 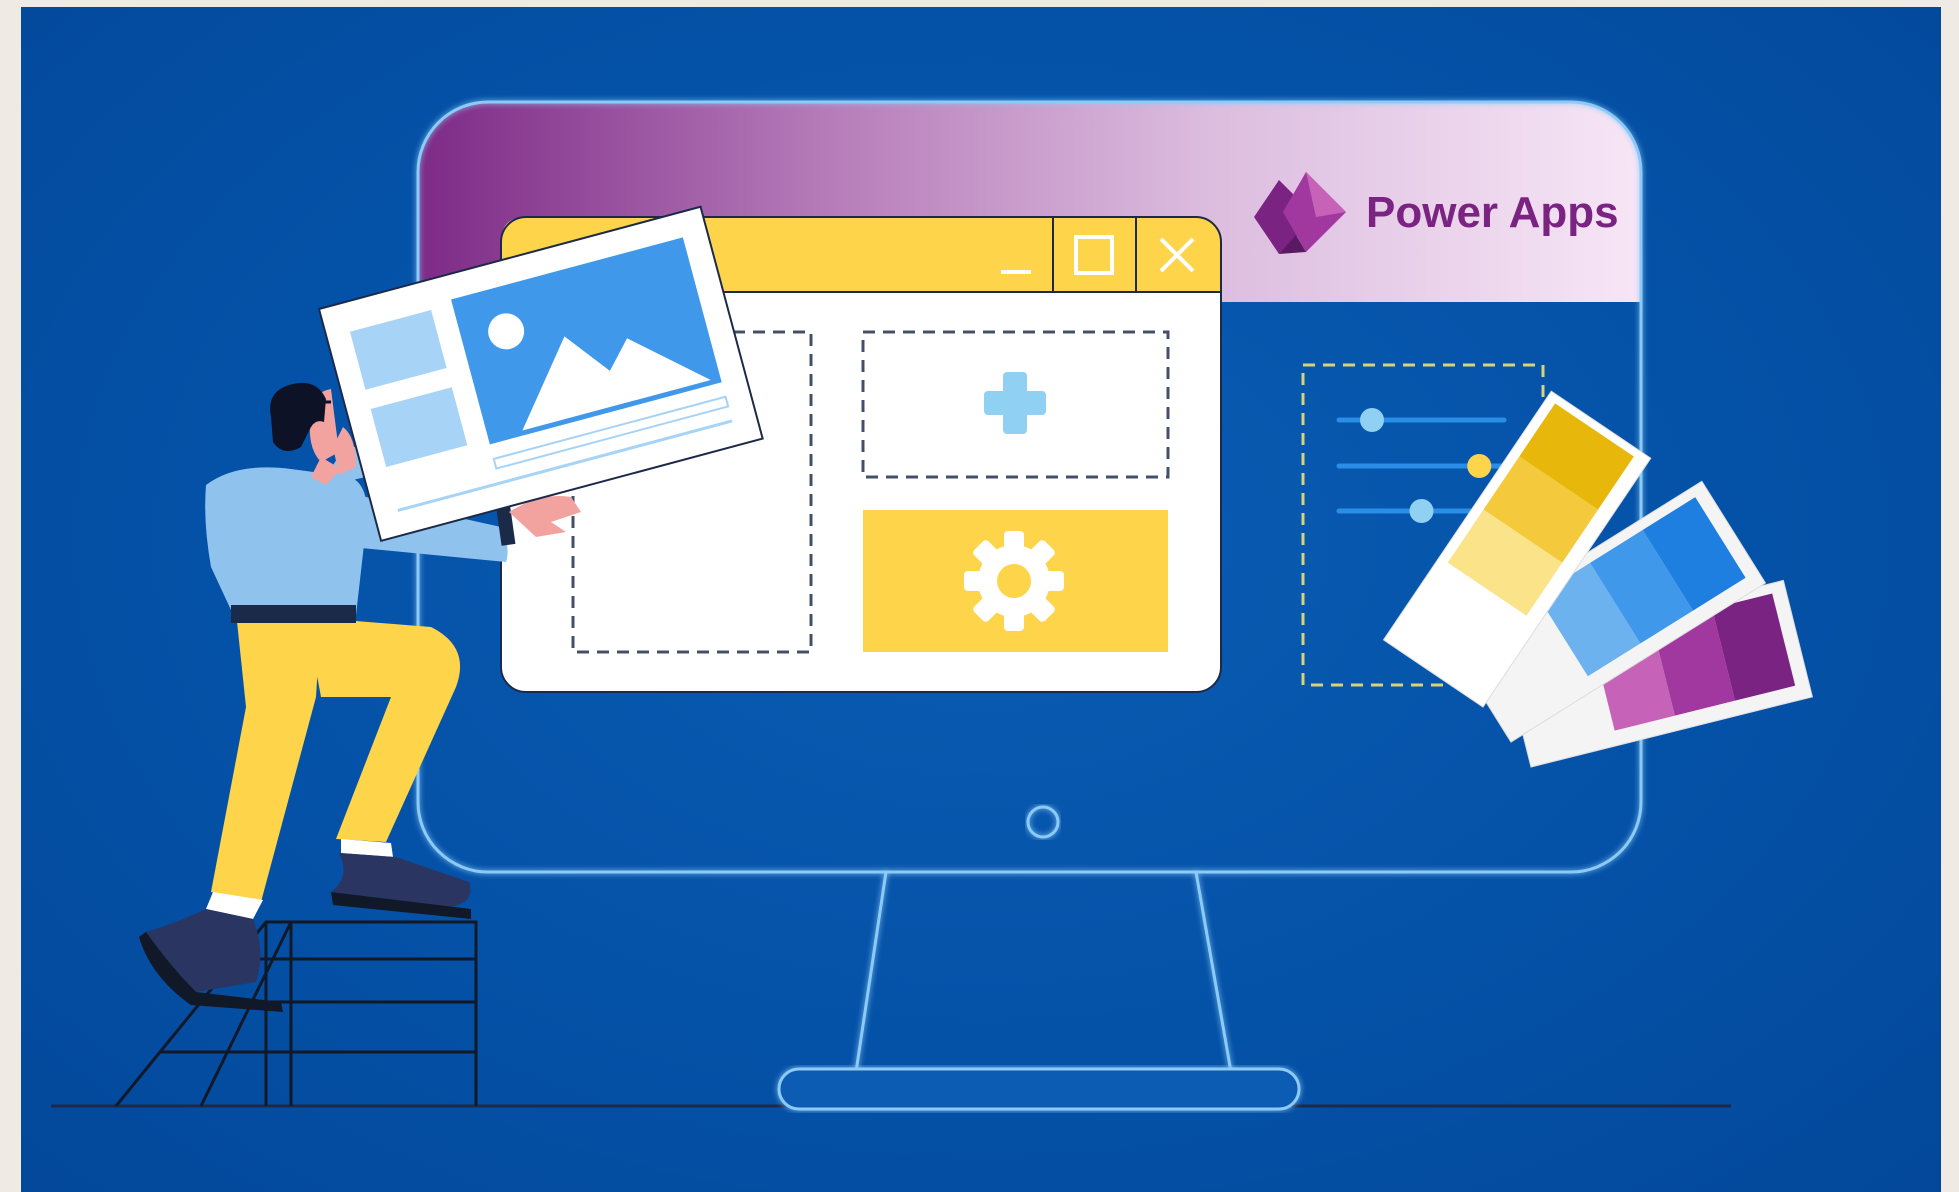 I want to click on power-button-icon, so click(x=1043, y=822).